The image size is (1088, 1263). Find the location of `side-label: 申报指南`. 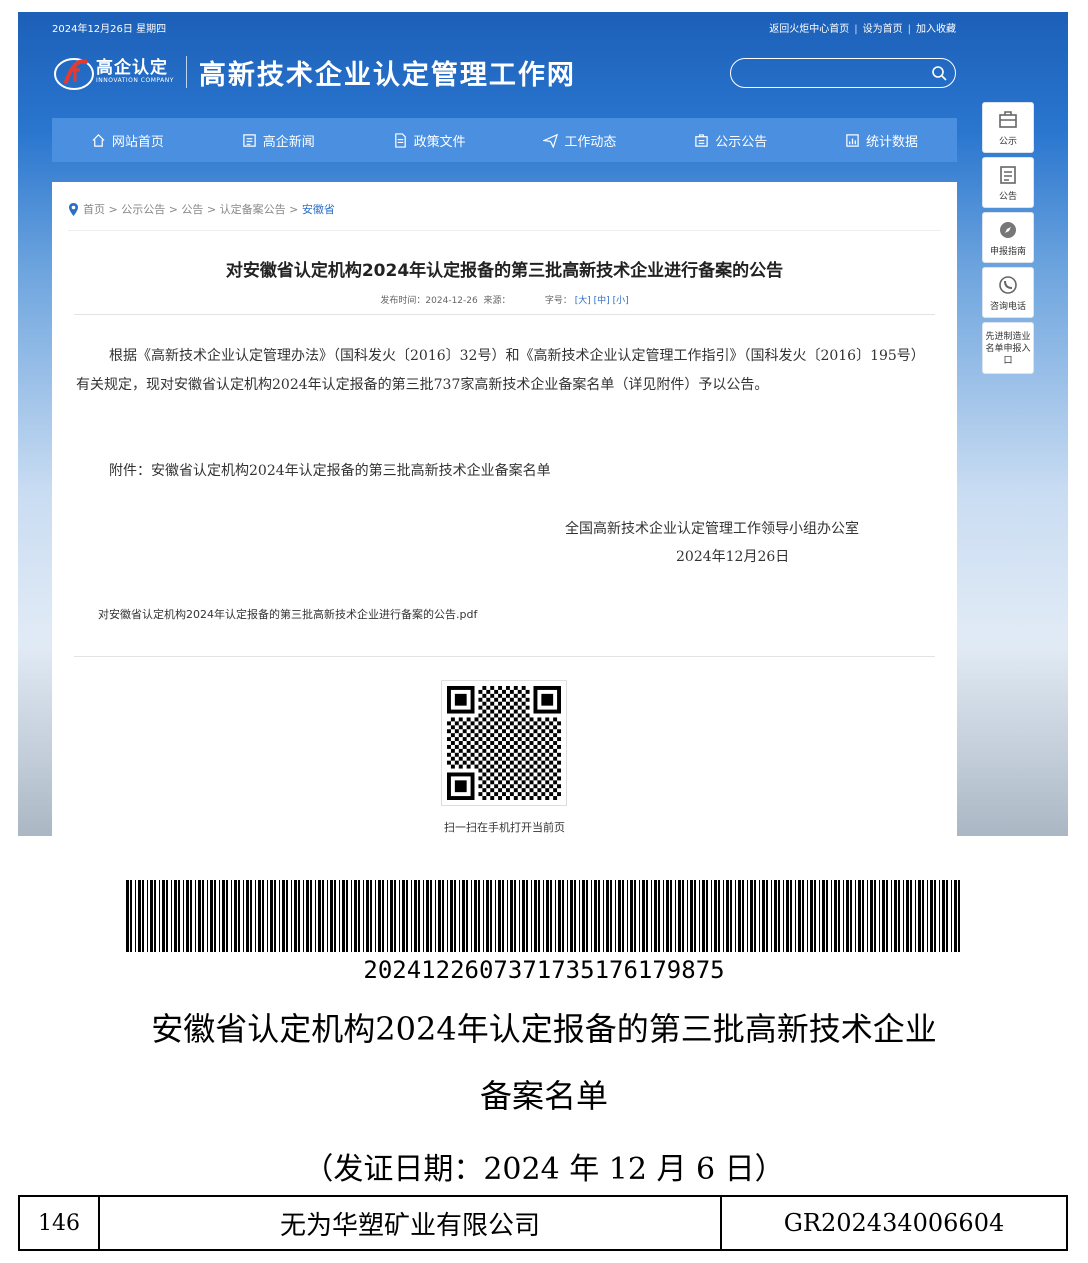

side-label: 申报指南 is located at coordinates (1007, 251).